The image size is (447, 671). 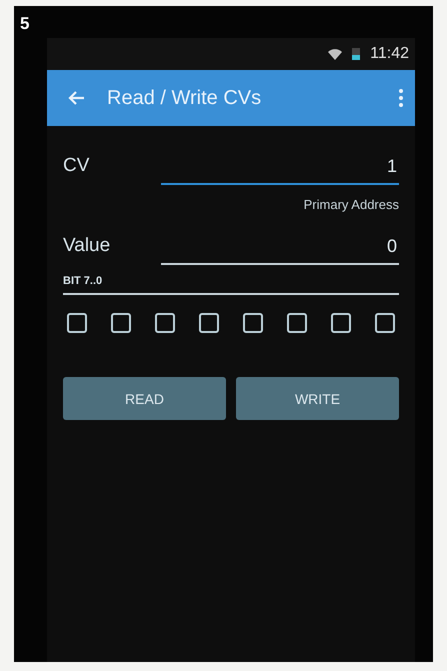 I want to click on field-label: CV, so click(x=76, y=166).